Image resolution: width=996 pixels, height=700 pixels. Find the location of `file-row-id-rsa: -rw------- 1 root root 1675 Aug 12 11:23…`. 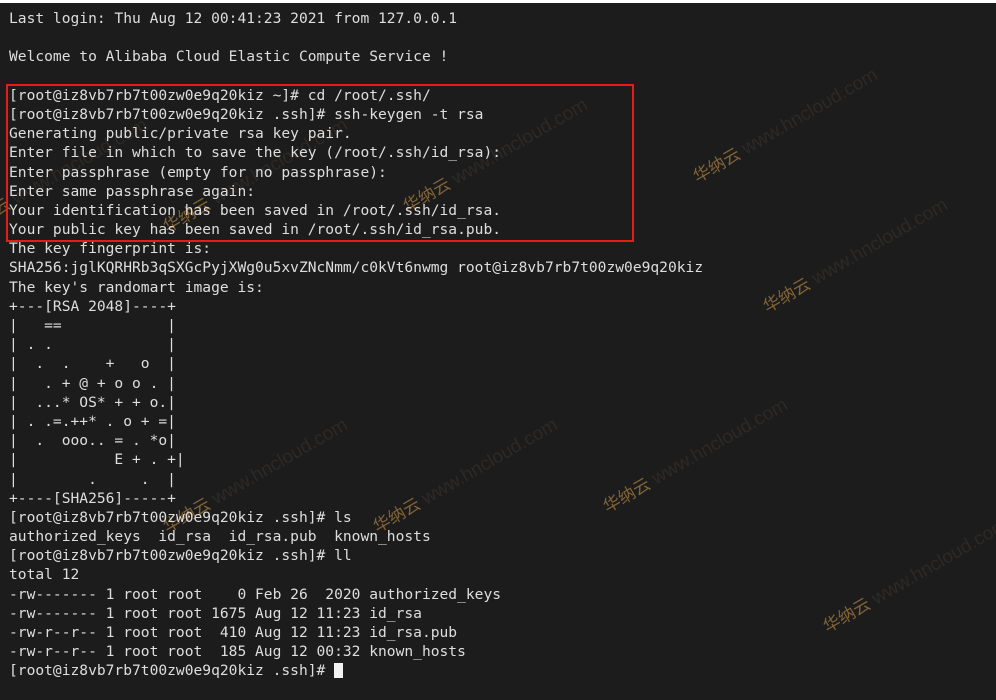

file-row-id-rsa: -rw------- 1 root root 1675 Aug 12 11:23… is located at coordinates (215, 613).